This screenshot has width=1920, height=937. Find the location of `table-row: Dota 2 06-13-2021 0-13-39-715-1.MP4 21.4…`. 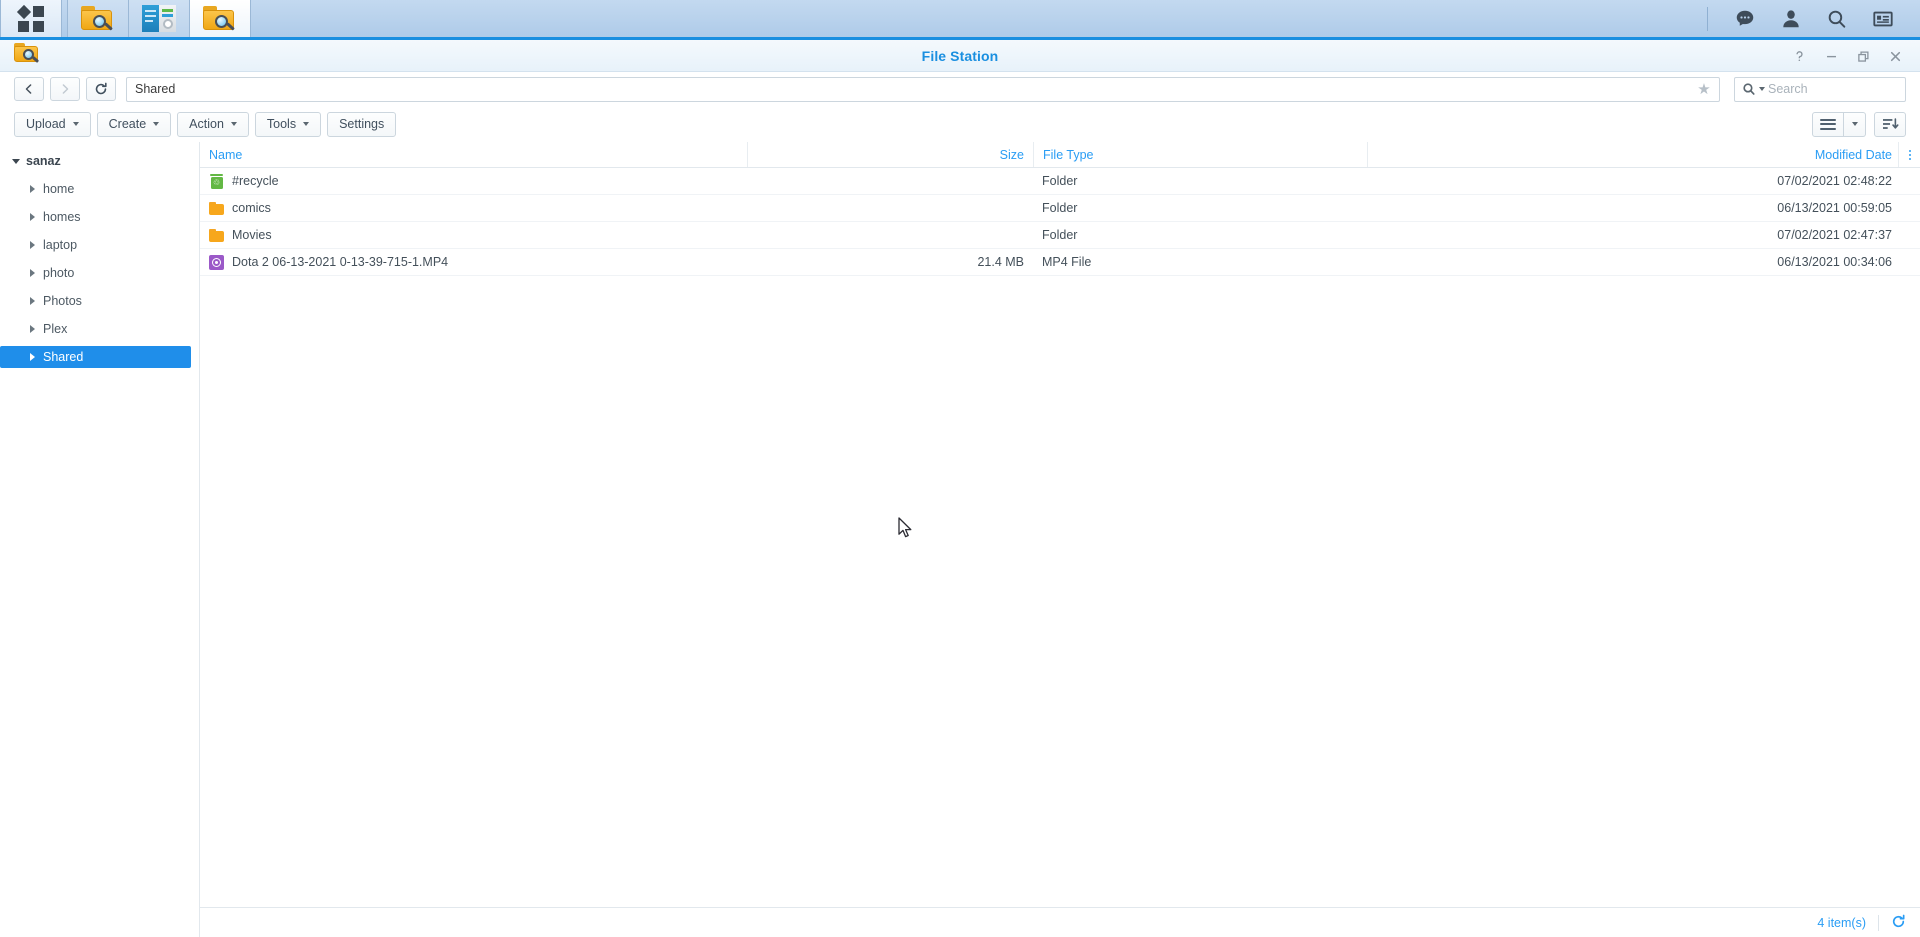

table-row: Dota 2 06-13-2021 0-13-39-715-1.MP4 21.4… is located at coordinates (1060, 262).